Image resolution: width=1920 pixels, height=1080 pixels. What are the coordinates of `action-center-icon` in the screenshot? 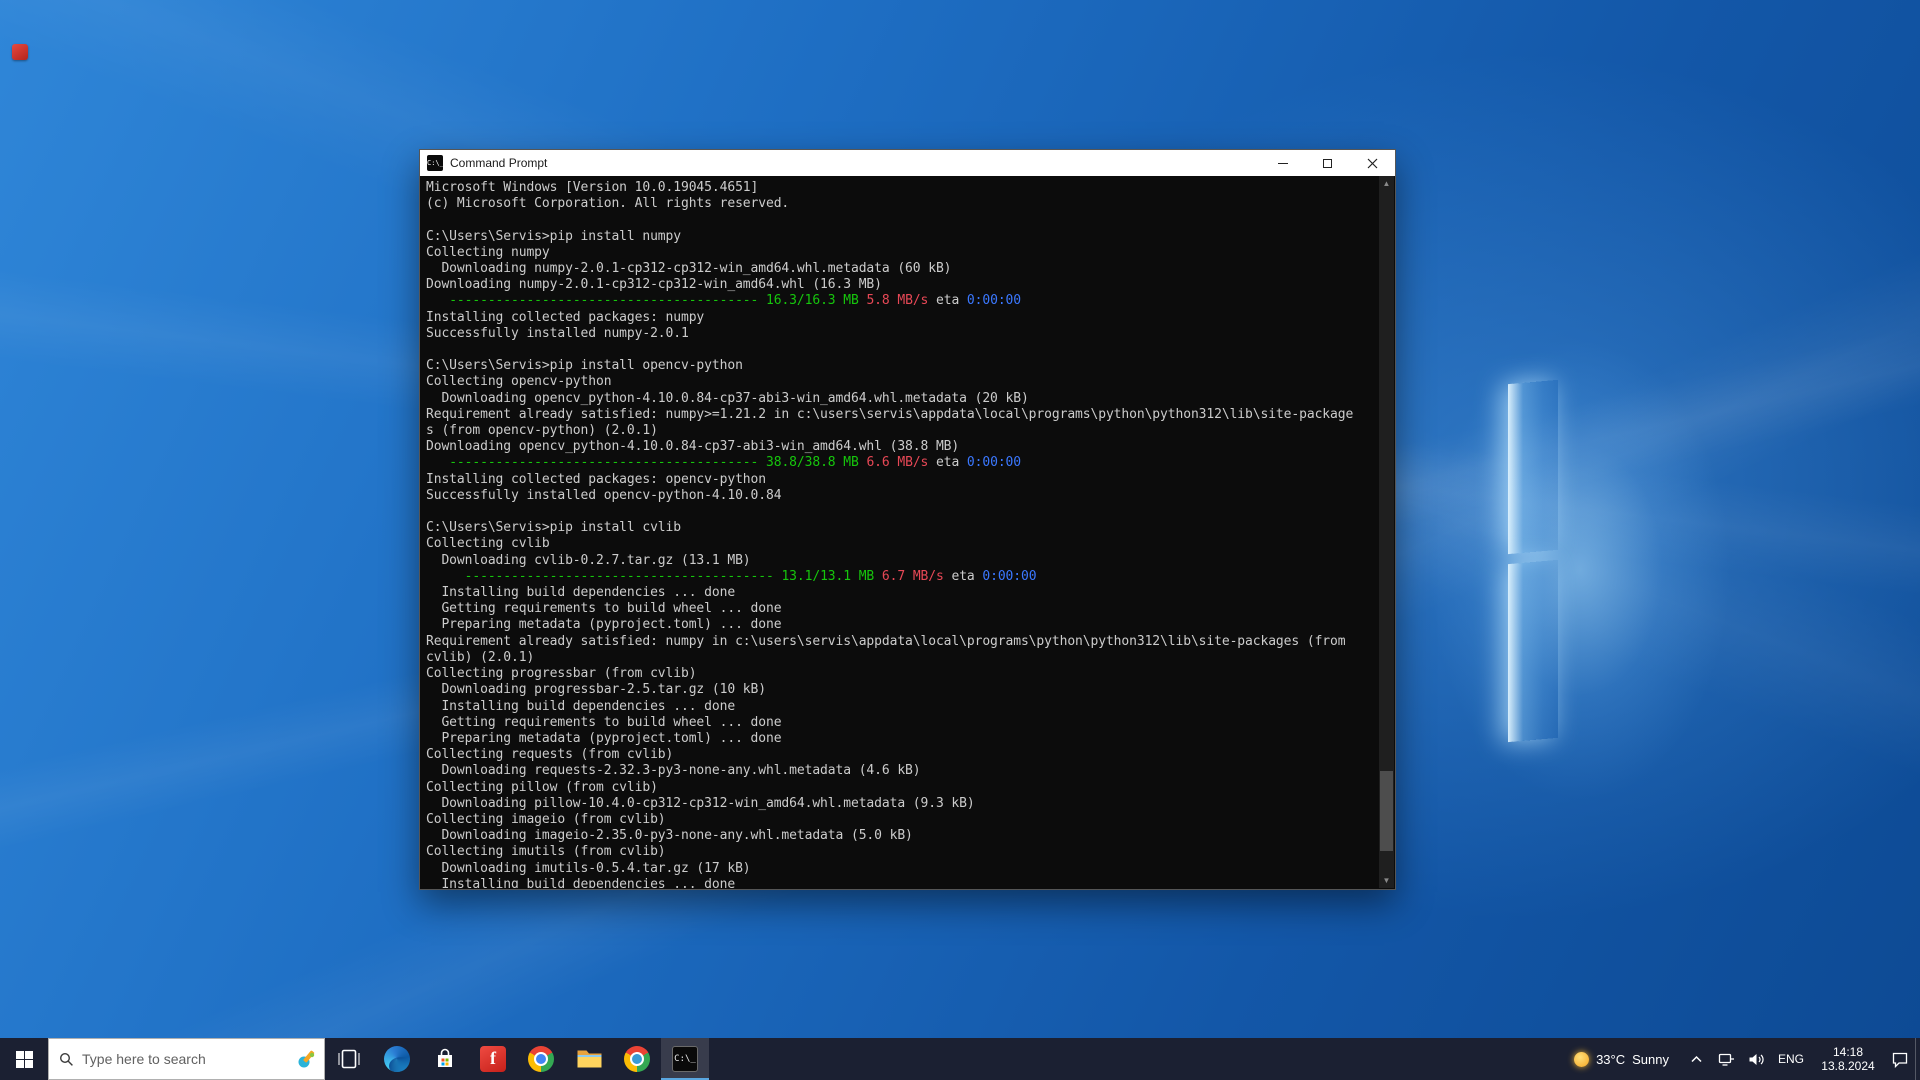 It's located at (1900, 1060).